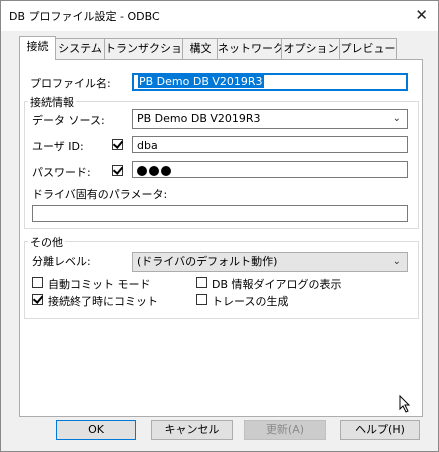 This screenshot has height=452, width=439. Describe the element at coordinates (220, 213) in the screenshot. I see `driver-params-input` at that location.